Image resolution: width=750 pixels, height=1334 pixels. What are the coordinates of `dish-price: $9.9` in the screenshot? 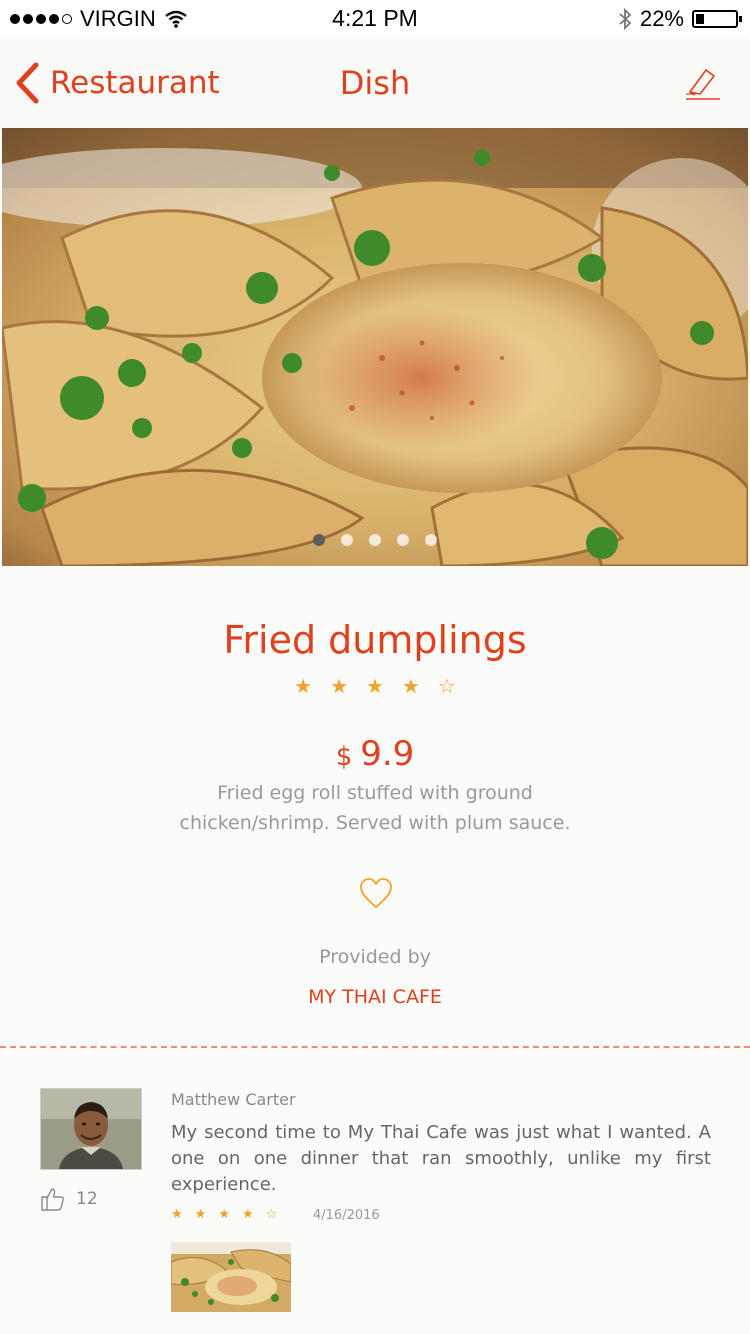 It's located at (375, 754).